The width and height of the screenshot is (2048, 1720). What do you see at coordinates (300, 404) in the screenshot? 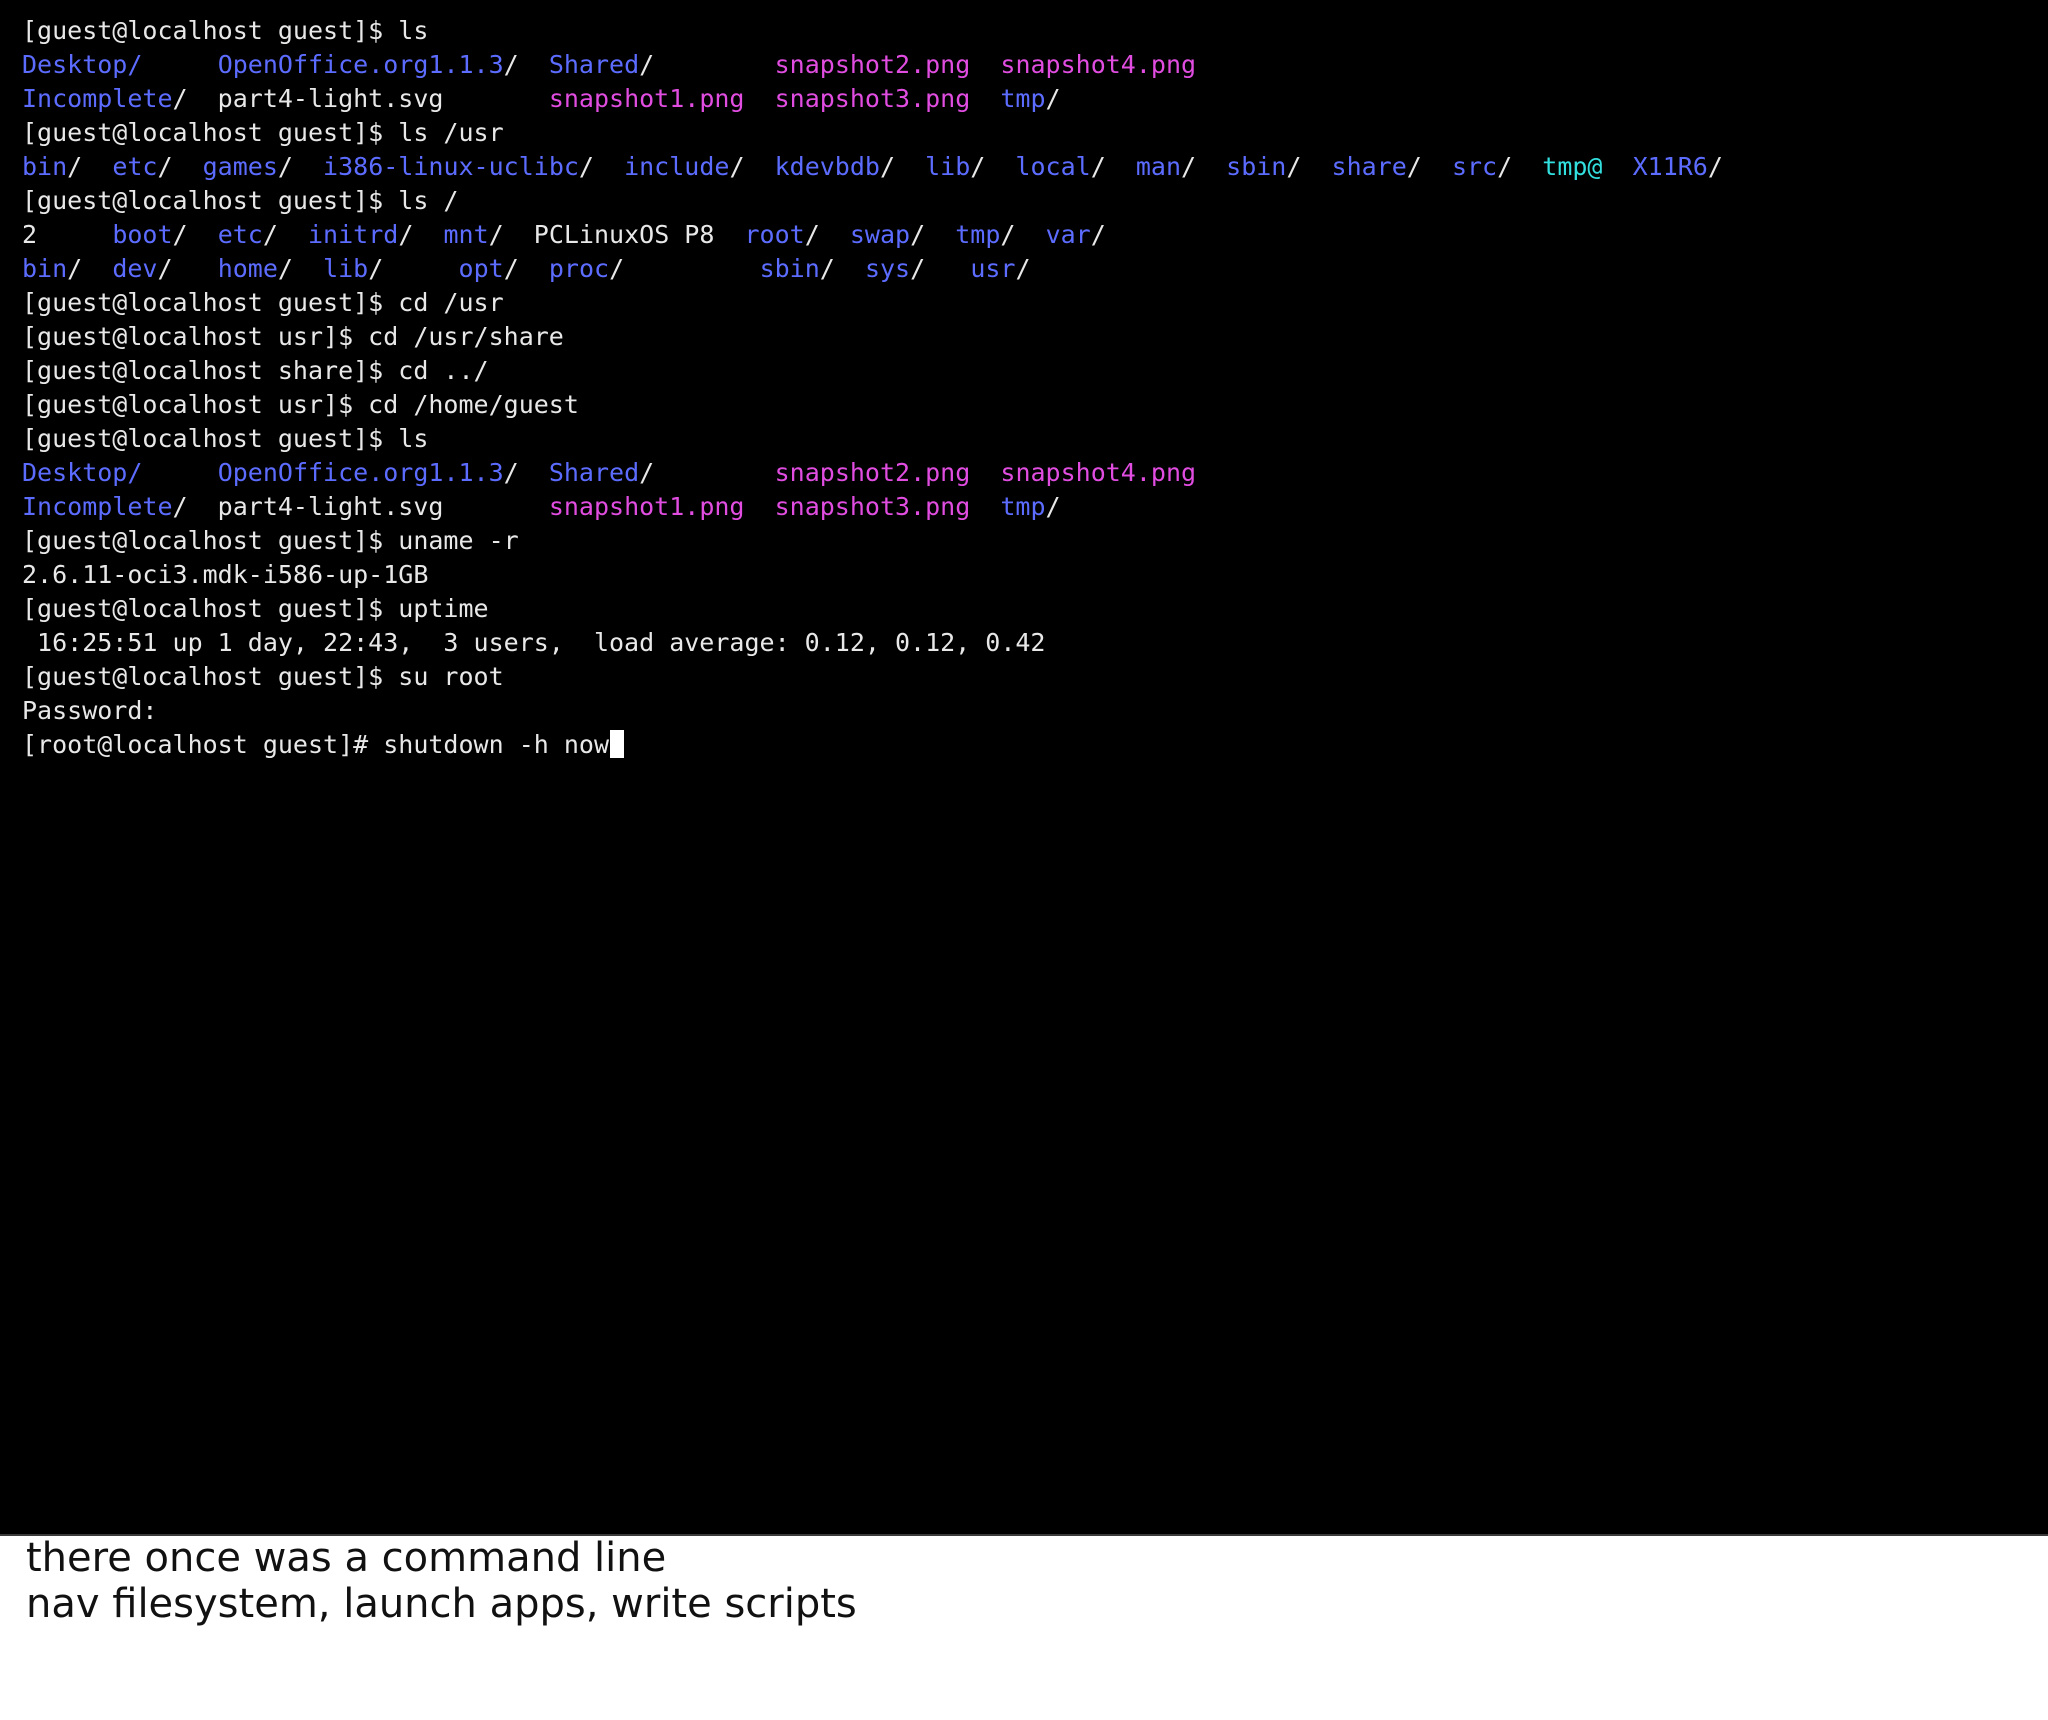
I see `terminal-text: [guest@localhost usr]$ cd /home/guest` at bounding box center [300, 404].